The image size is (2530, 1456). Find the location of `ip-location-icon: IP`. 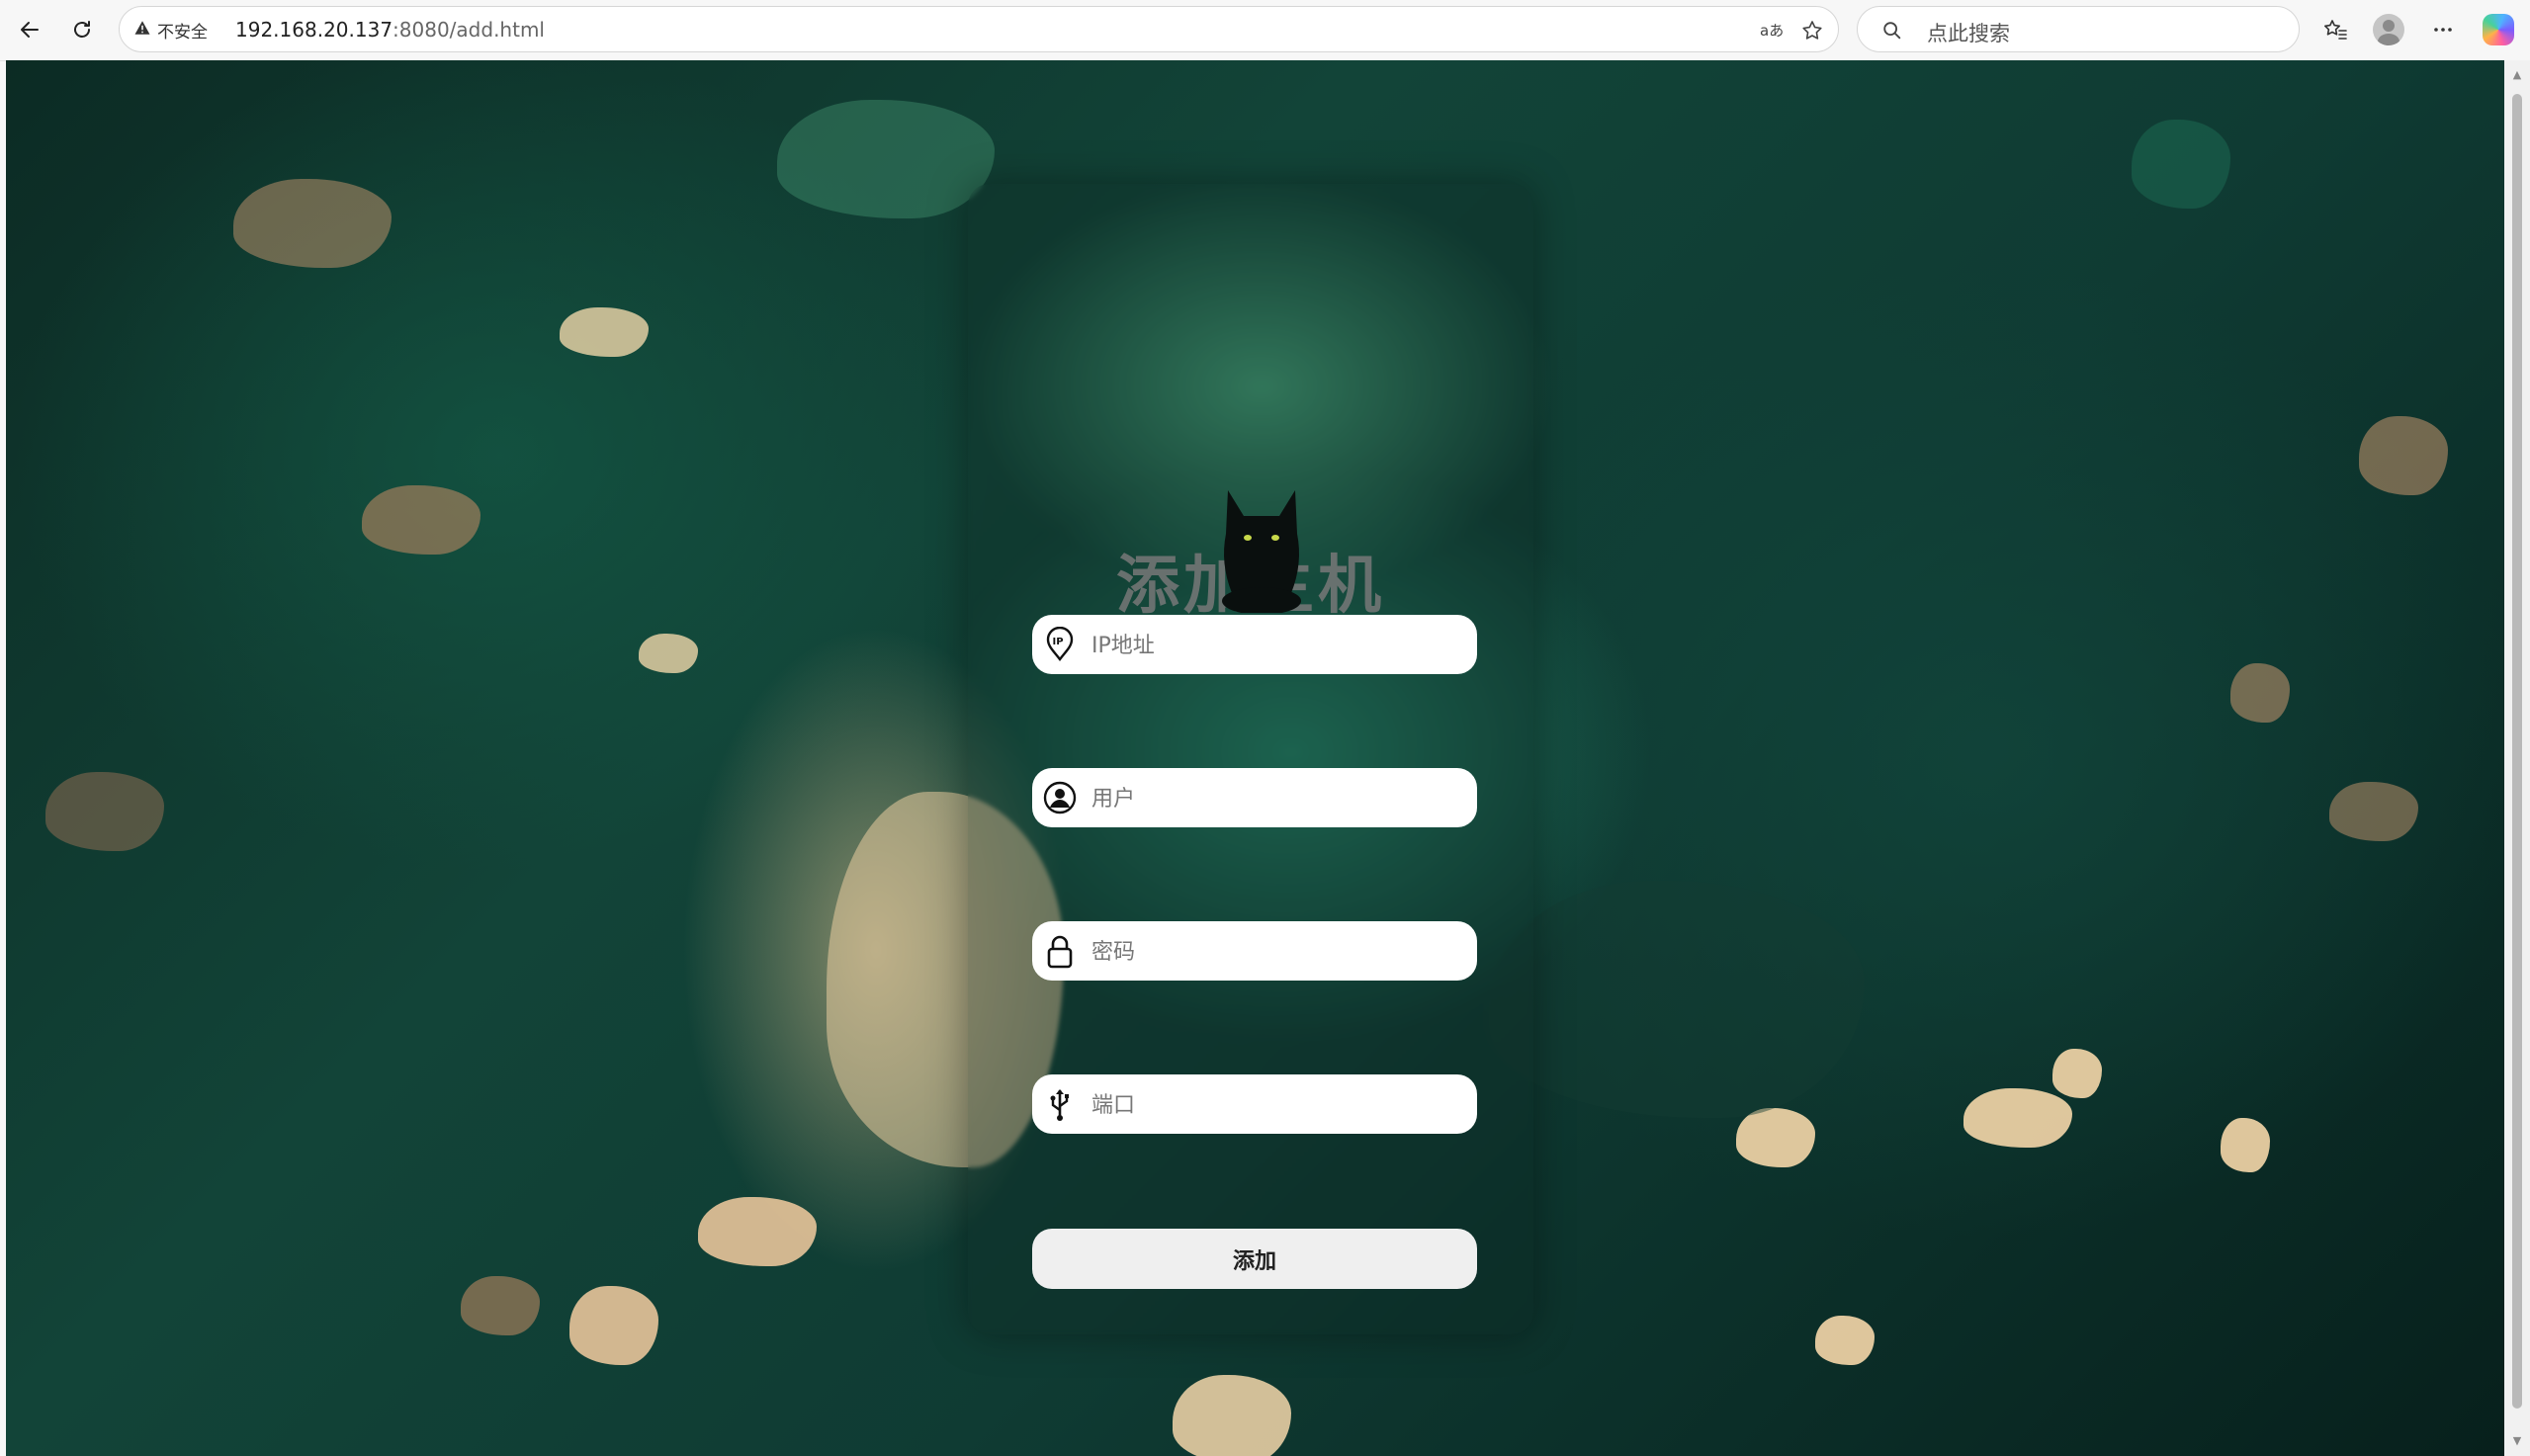

ip-location-icon: IP is located at coordinates (1060, 644).